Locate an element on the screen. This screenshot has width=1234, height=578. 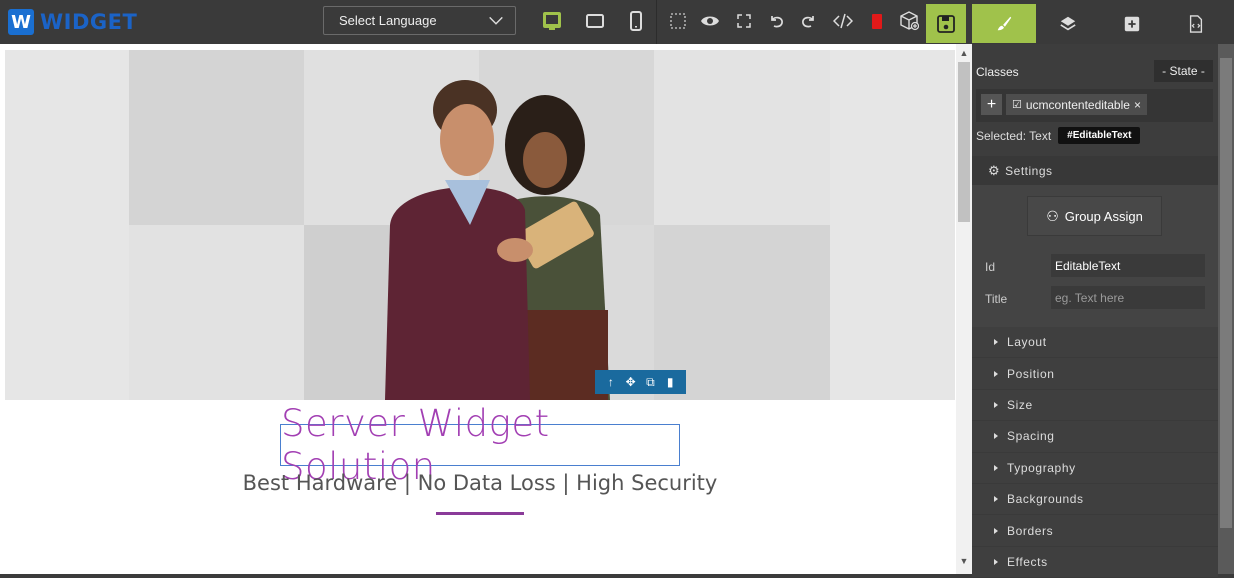
settings-label: Settings is located at coordinates (1029, 170).